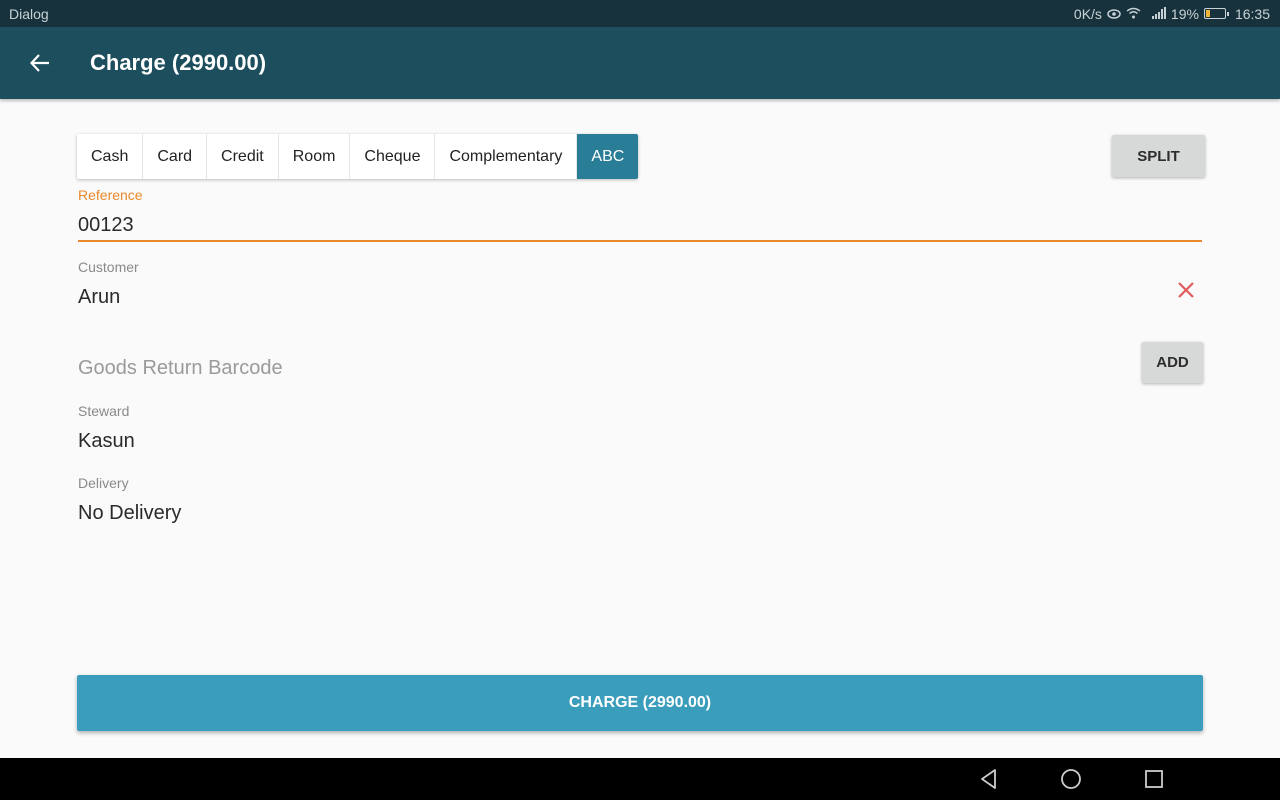 This screenshot has height=800, width=1280. What do you see at coordinates (506, 156) in the screenshot?
I see `tab-complementary: Complementary` at bounding box center [506, 156].